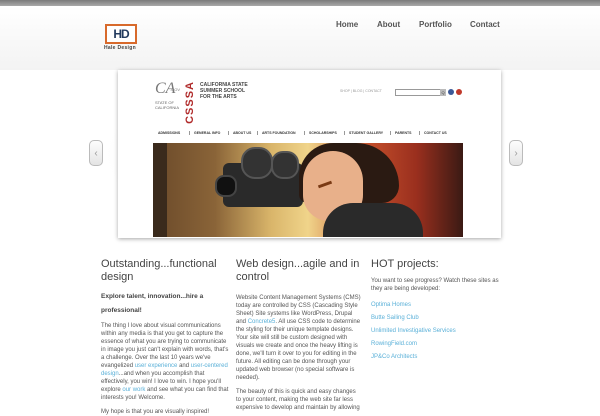 The image size is (600, 416). What do you see at coordinates (361, 91) in the screenshot?
I see `slide-top-links: SHOP | BLOG | CONTACT` at bounding box center [361, 91].